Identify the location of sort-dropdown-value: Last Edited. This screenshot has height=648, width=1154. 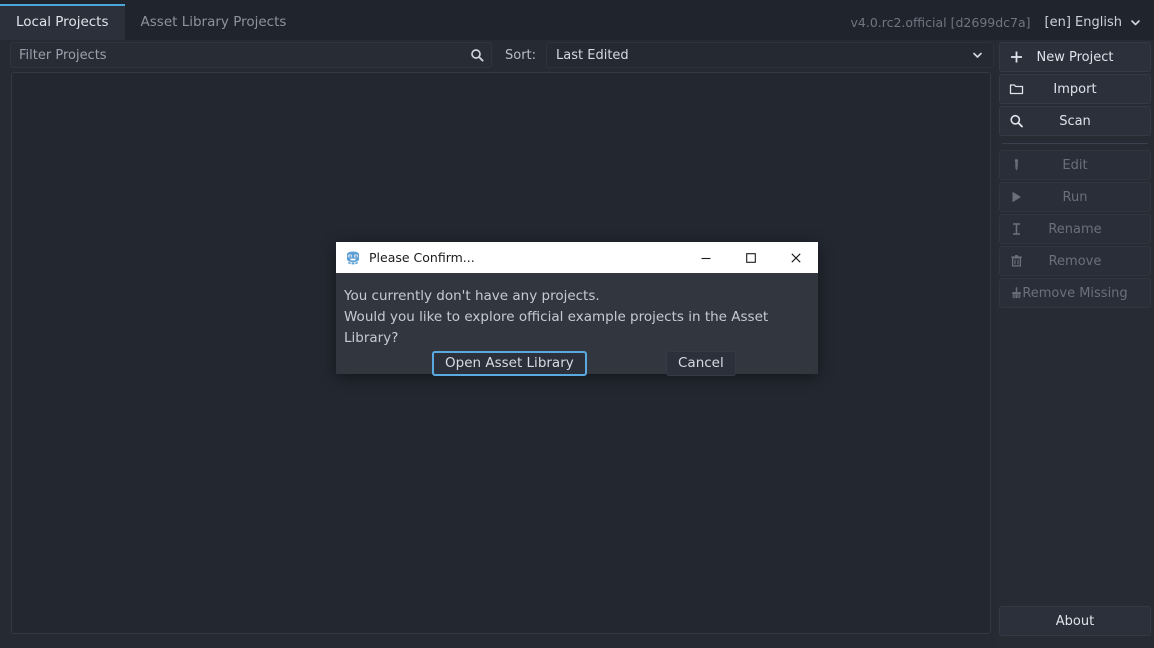
(592, 55).